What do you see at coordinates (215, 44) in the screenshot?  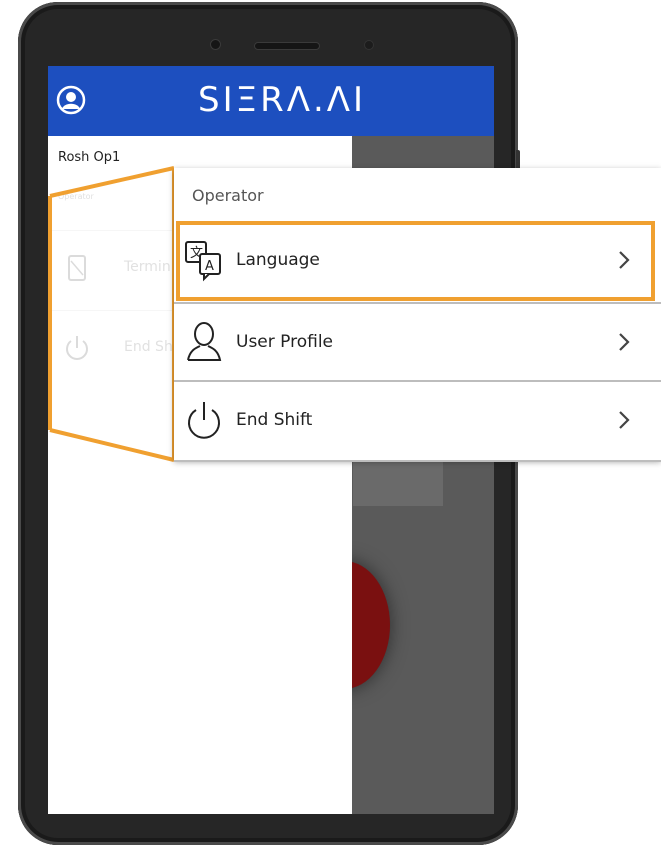 I see `front-camera` at bounding box center [215, 44].